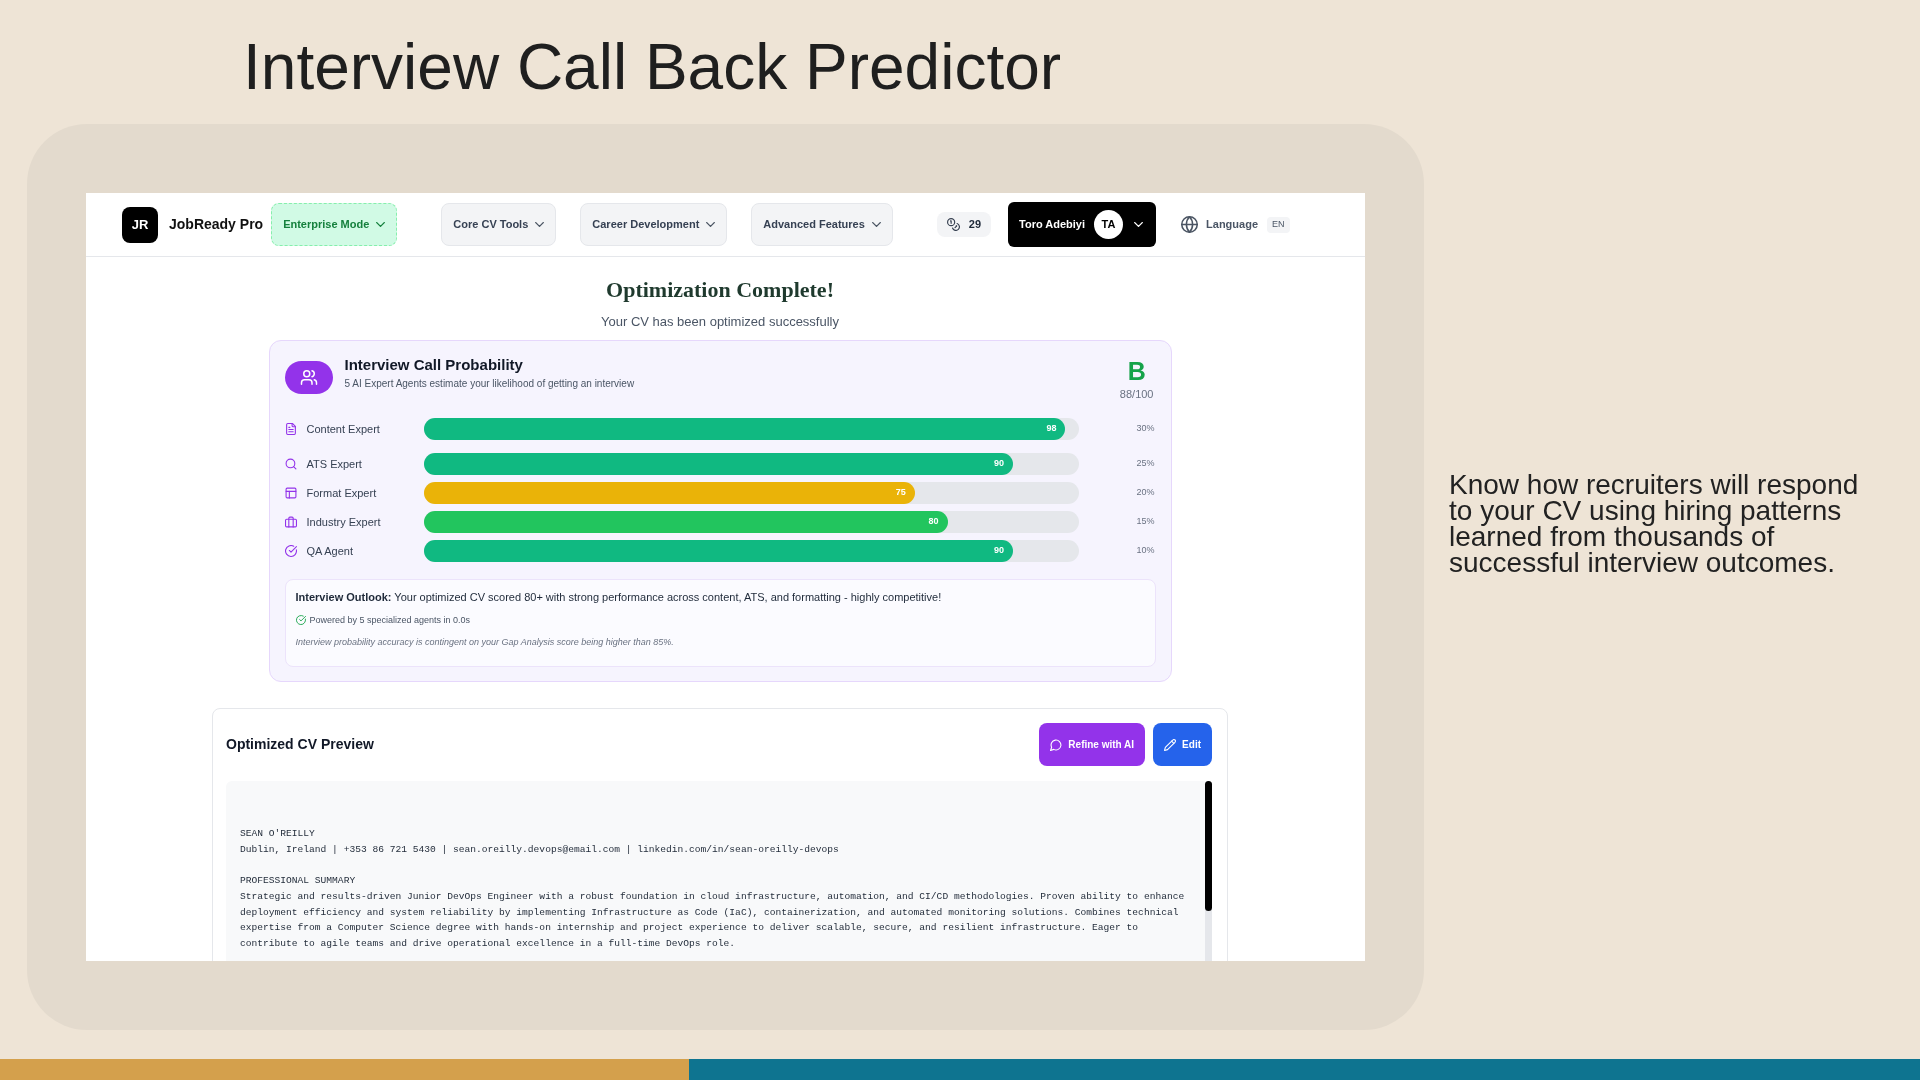 The height and width of the screenshot is (1080, 1920). What do you see at coordinates (278, 834) in the screenshot?
I see `cv-text: SEAN O'REILLY` at bounding box center [278, 834].